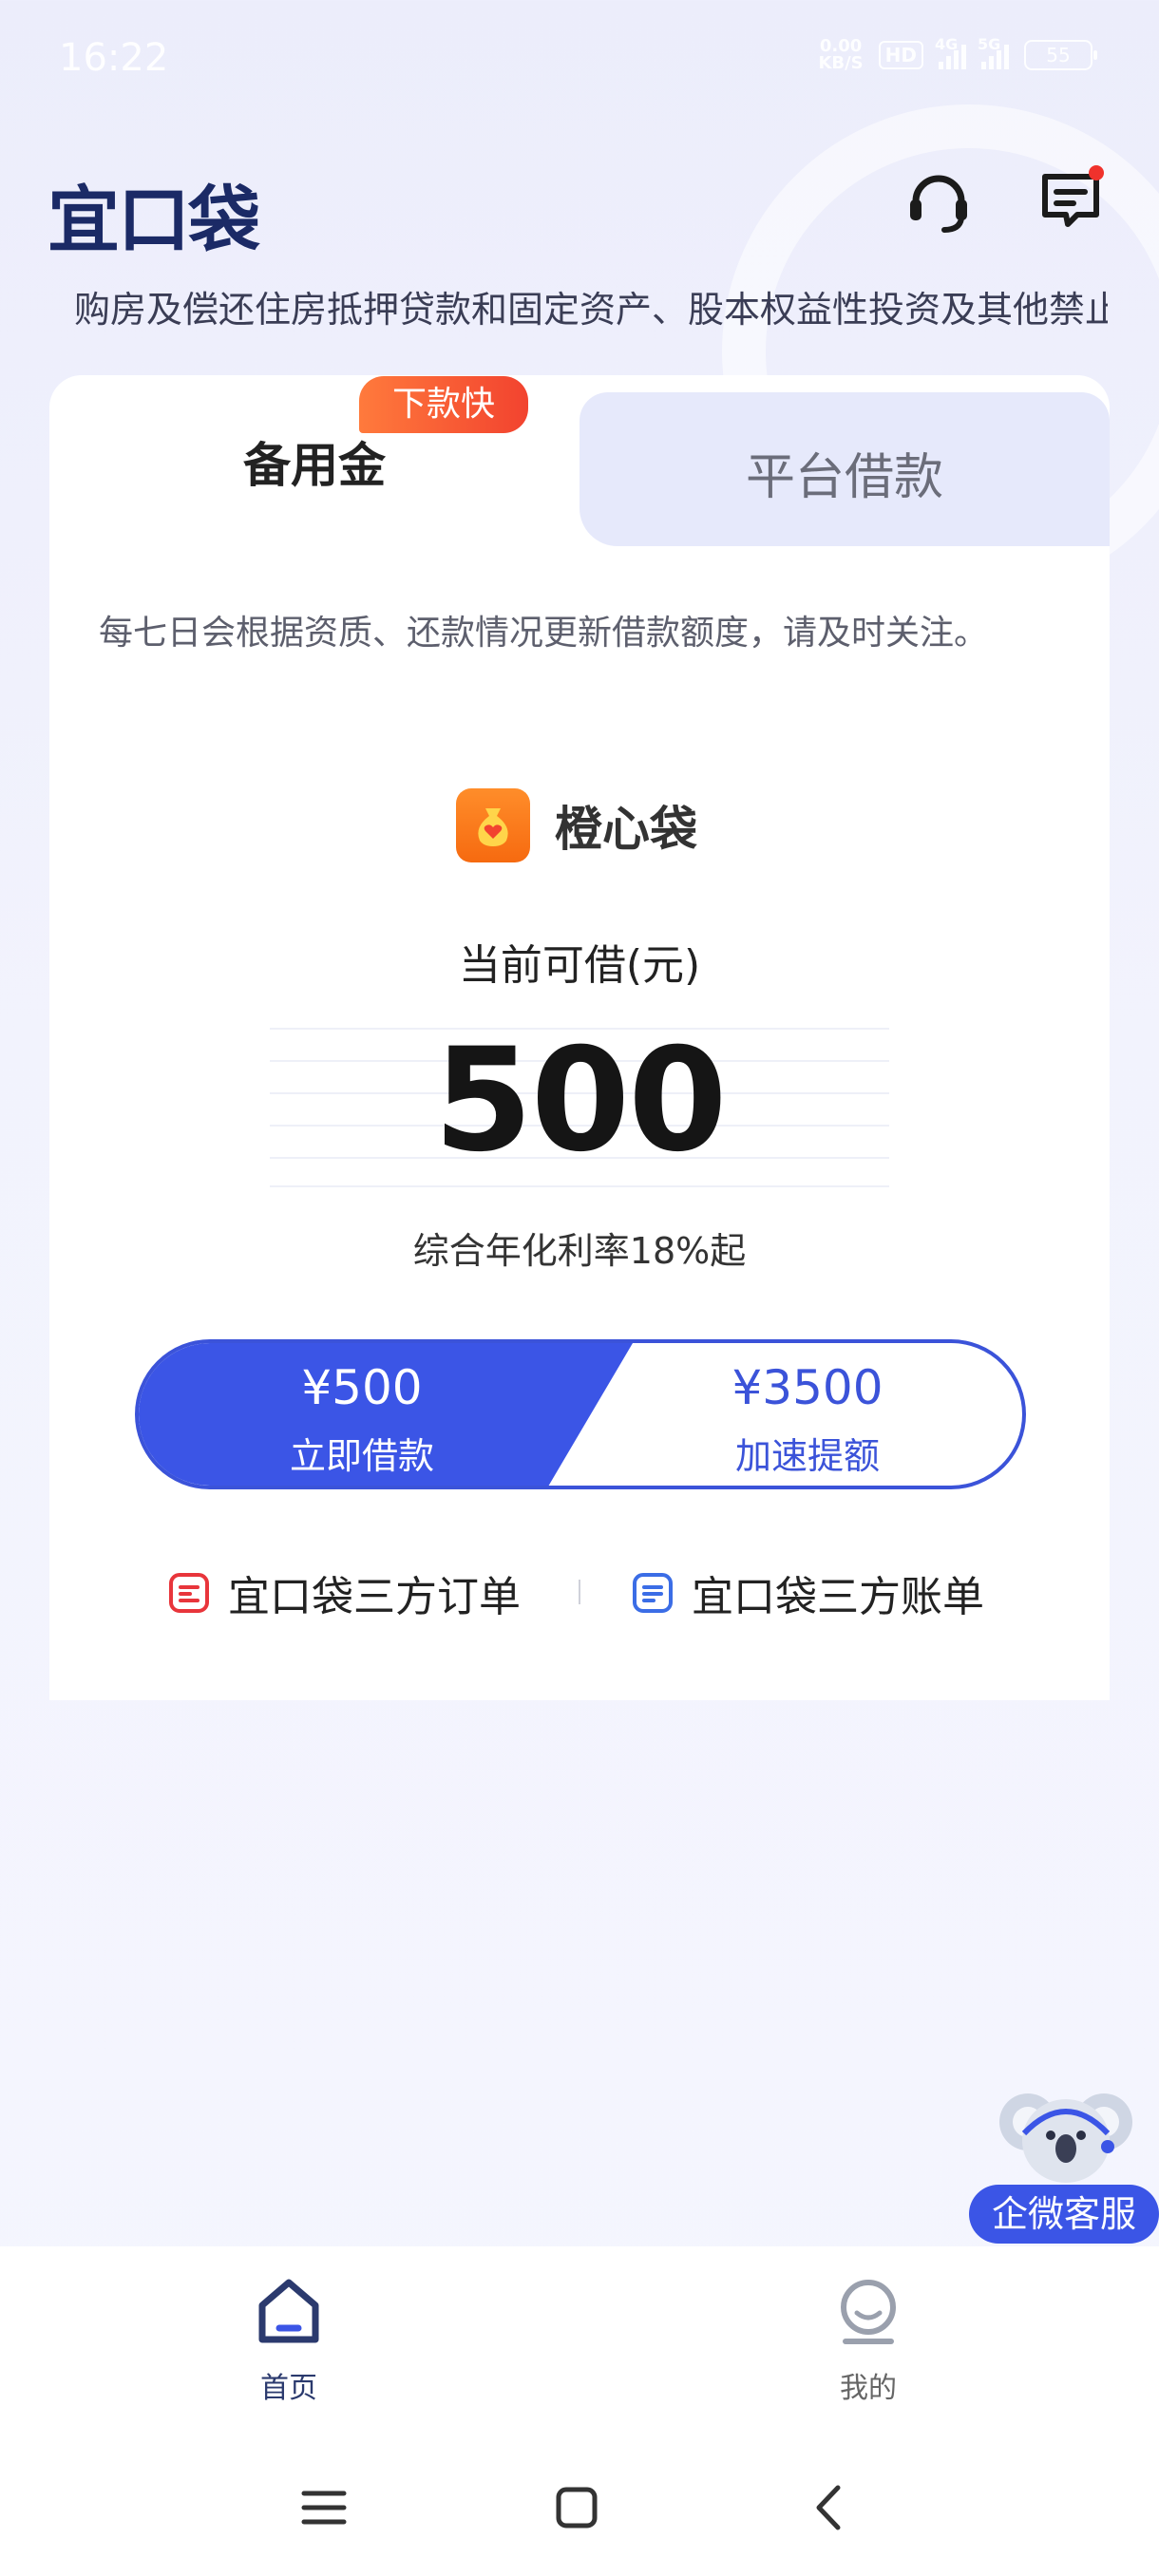 The height and width of the screenshot is (2576, 1159). I want to click on headset-icon, so click(939, 199).